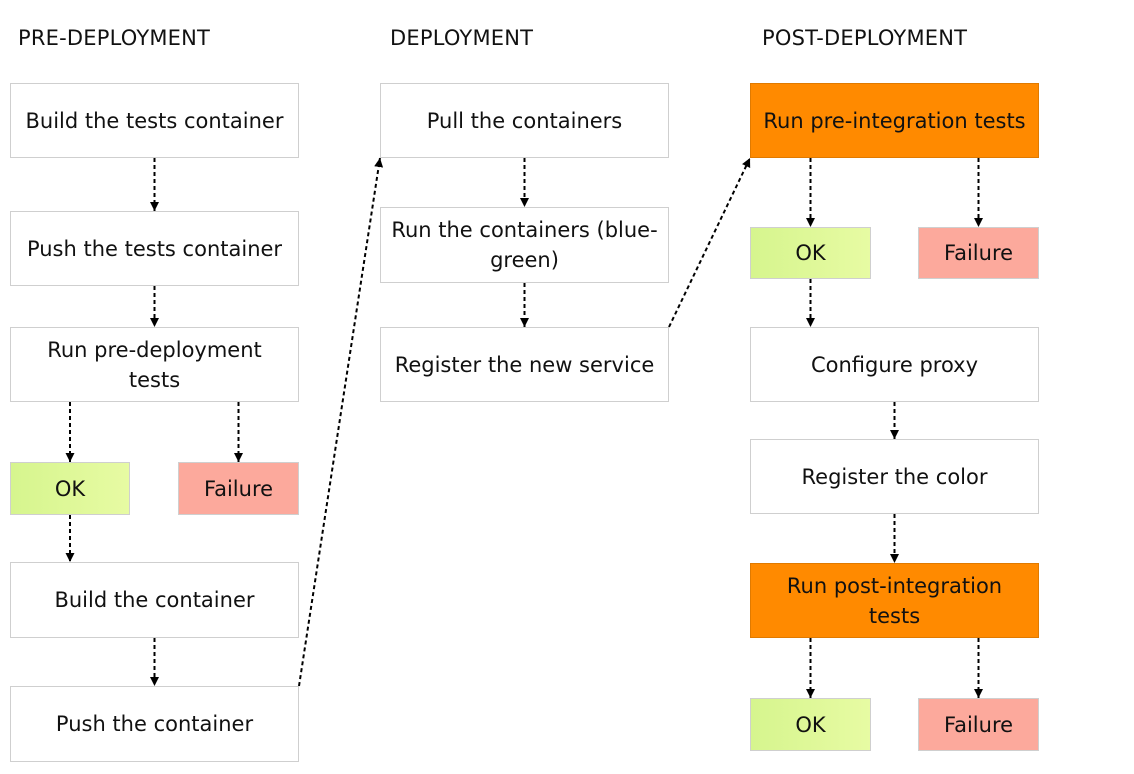 This screenshot has height=774, width=1134. What do you see at coordinates (154, 248) in the screenshot?
I see `node-push-tests-container: Push the tests container` at bounding box center [154, 248].